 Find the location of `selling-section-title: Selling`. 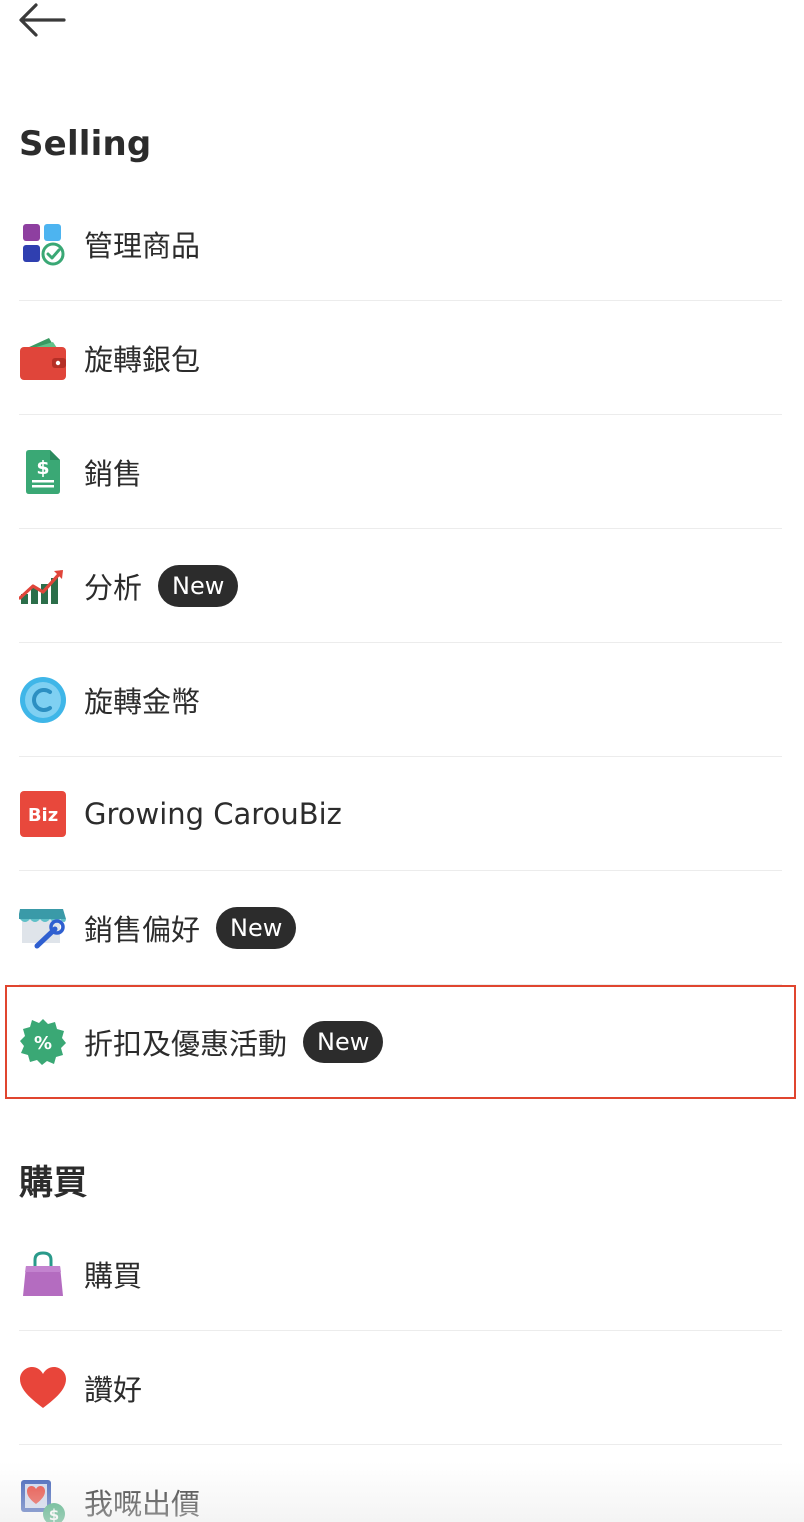

selling-section-title: Selling is located at coordinates (85, 144).